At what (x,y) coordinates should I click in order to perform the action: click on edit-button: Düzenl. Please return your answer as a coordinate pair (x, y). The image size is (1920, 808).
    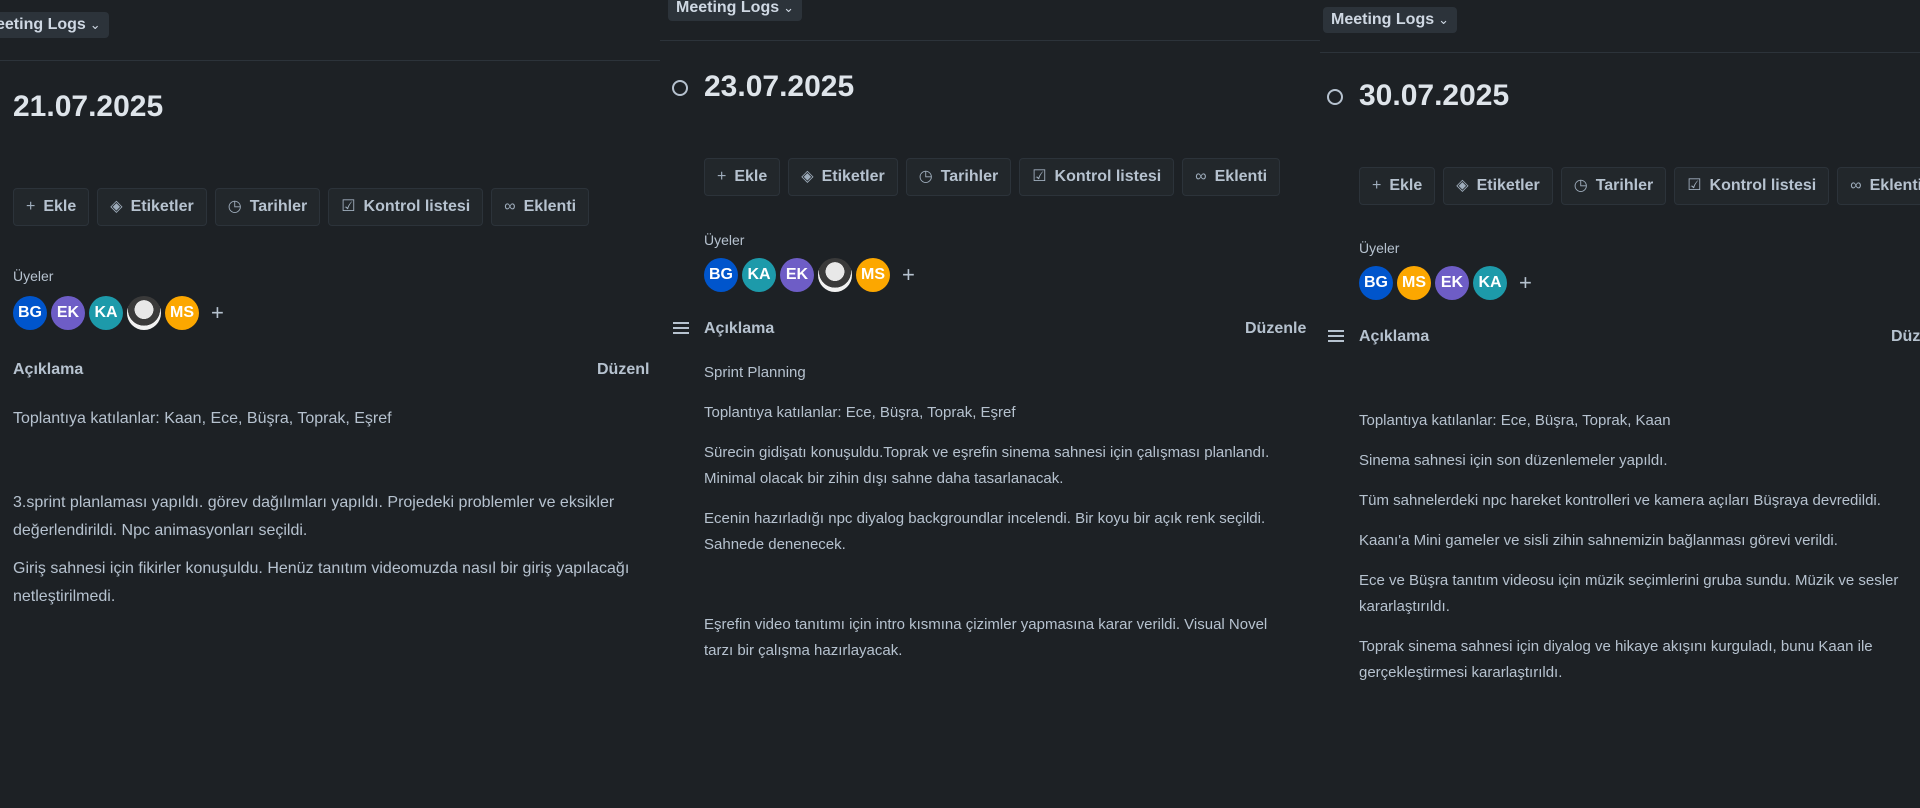
    Looking at the image, I should click on (623, 370).